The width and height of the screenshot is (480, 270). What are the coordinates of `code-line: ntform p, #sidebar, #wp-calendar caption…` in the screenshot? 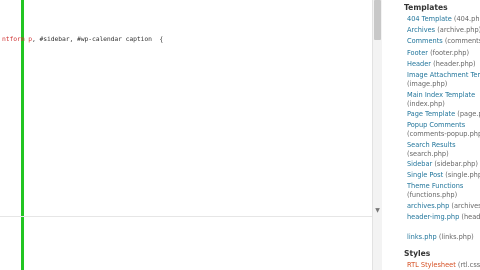 It's located at (82, 39).